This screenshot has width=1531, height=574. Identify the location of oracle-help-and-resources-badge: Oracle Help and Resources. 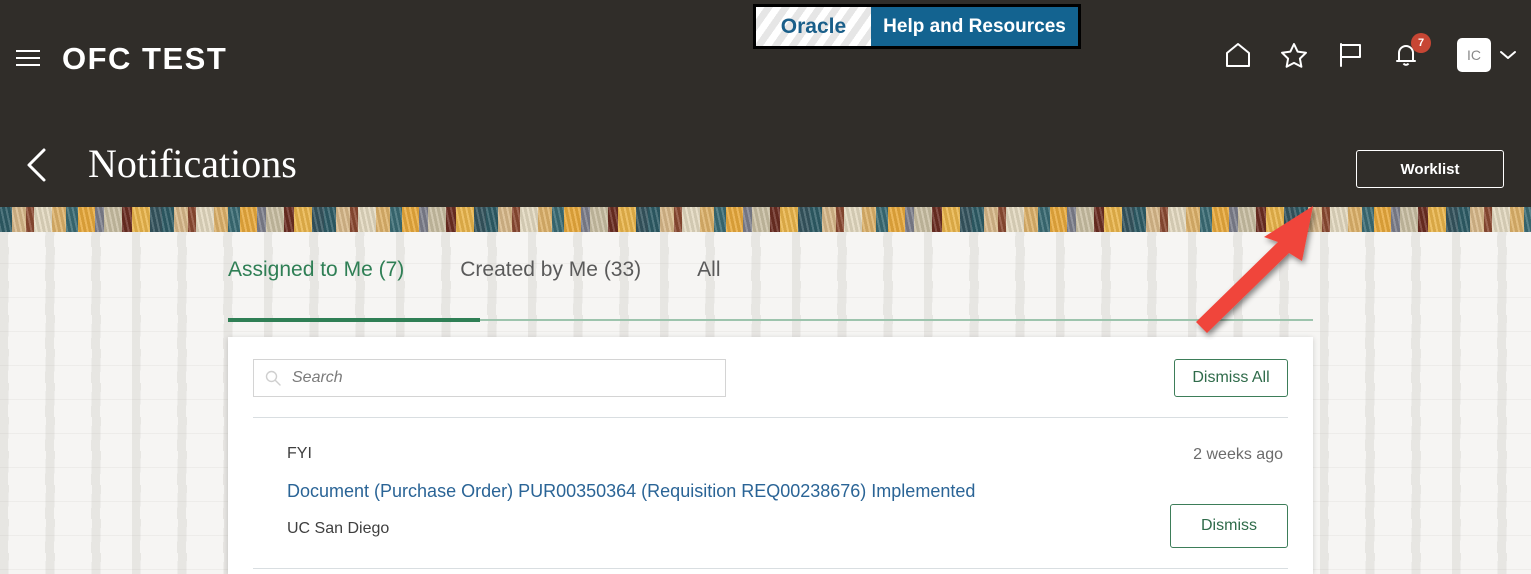
(917, 26).